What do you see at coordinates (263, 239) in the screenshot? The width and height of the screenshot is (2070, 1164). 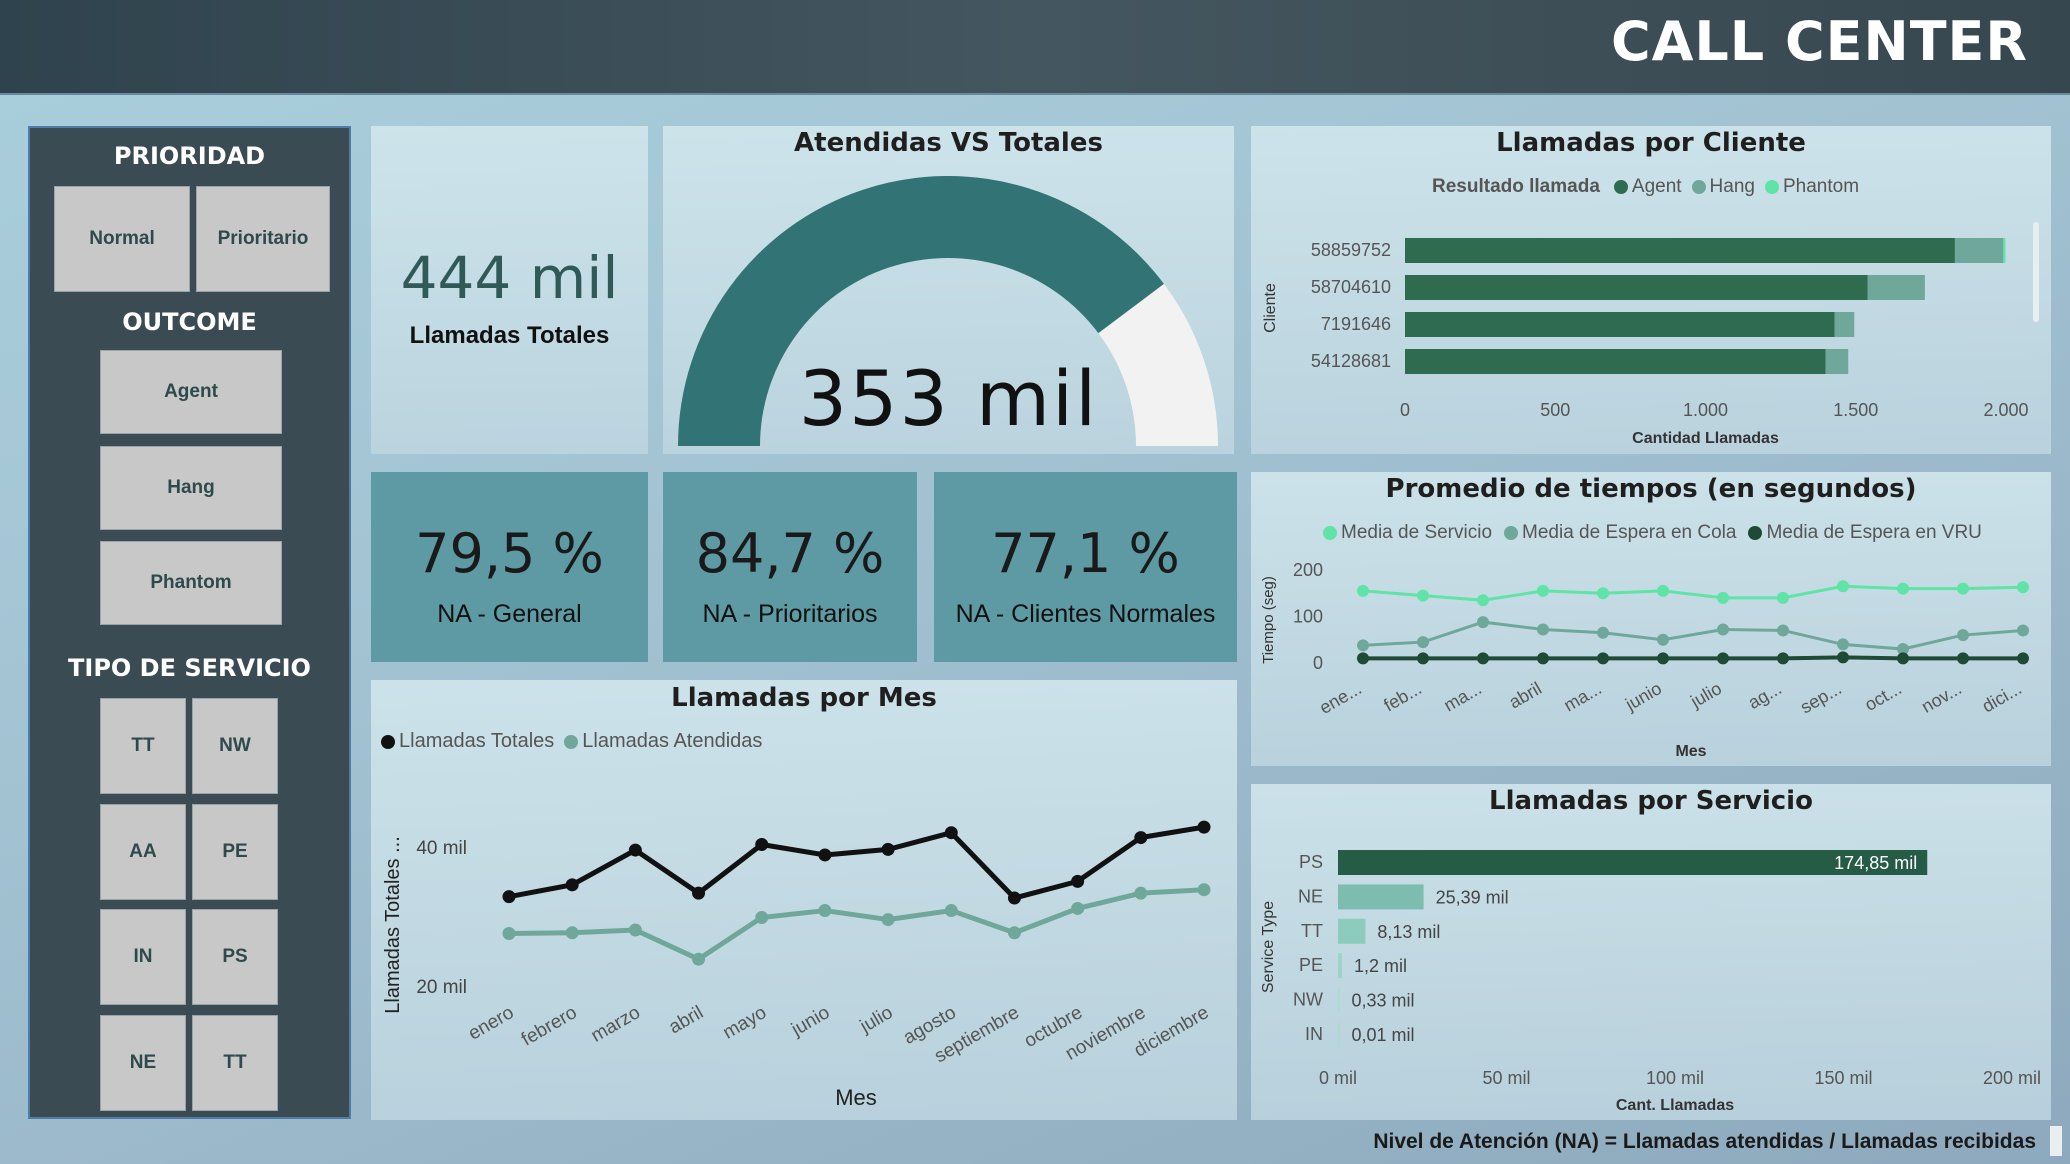 I see `slicer-prioridad-prioritario: Prioritario` at bounding box center [263, 239].